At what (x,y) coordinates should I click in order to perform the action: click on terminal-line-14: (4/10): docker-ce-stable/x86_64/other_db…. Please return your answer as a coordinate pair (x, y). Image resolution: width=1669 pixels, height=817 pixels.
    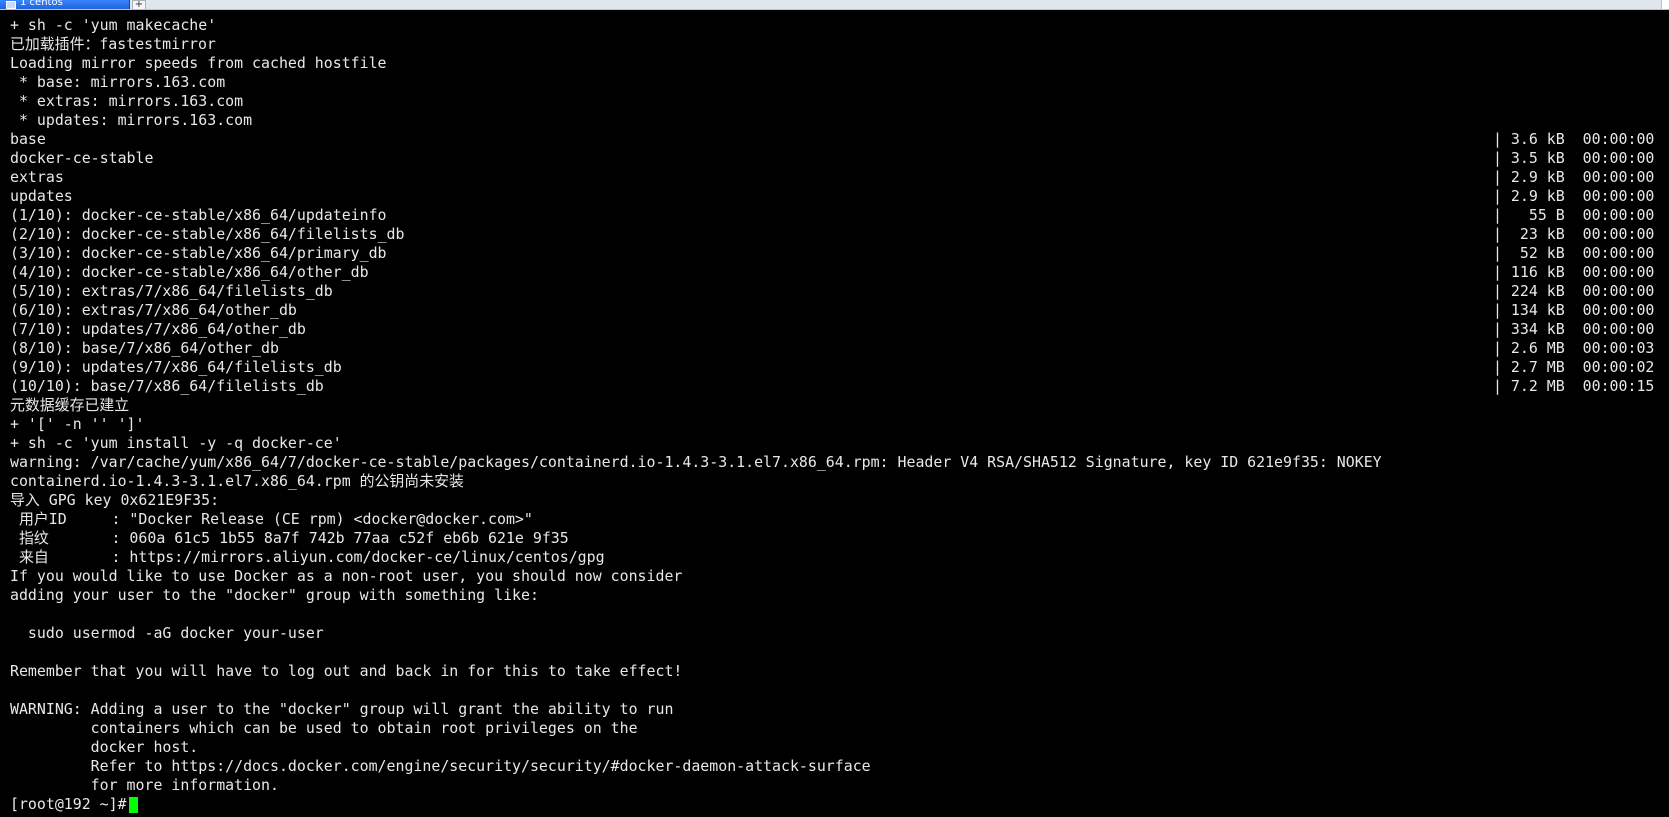
    Looking at the image, I should click on (835, 272).